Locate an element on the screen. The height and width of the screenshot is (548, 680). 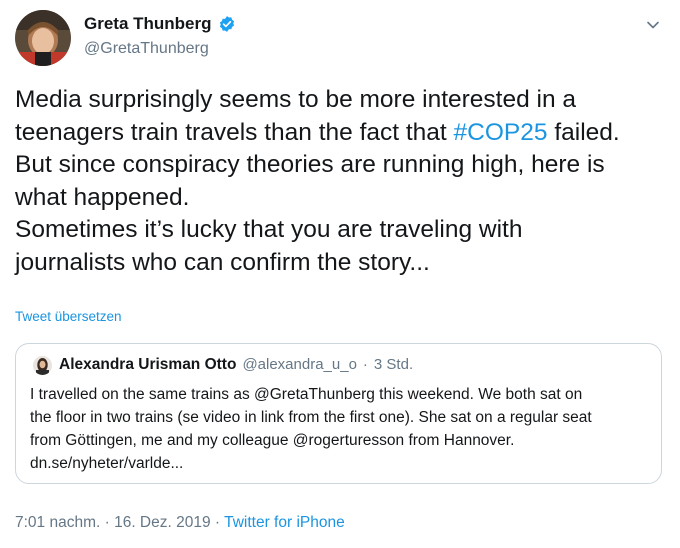
tweet-source-link: Twitter for iPhone is located at coordinates (284, 522).